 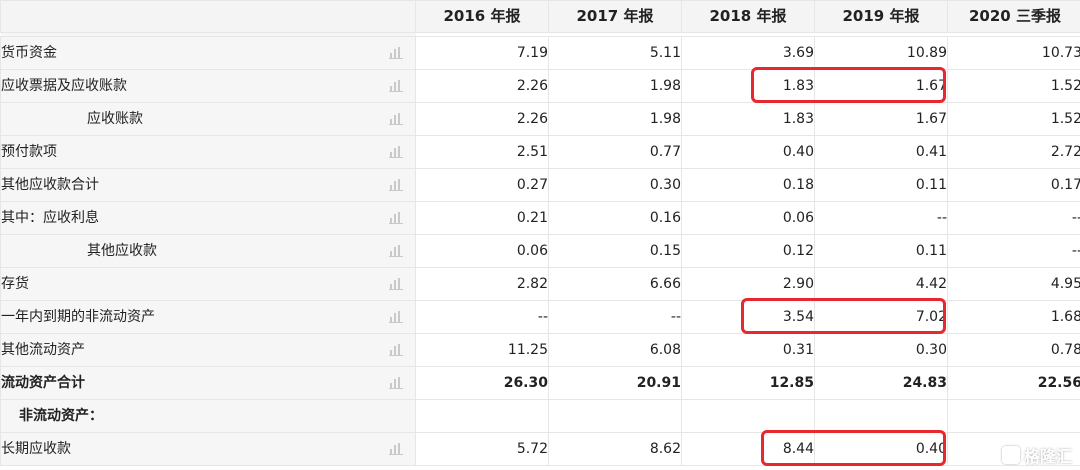 I want to click on table-row: 其他应收款合计 0.27 0.30 0.18 0.11 0.17, so click(x=540, y=185).